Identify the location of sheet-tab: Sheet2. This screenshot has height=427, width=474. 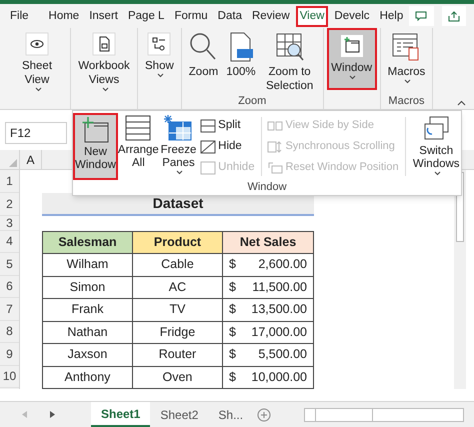
(179, 414).